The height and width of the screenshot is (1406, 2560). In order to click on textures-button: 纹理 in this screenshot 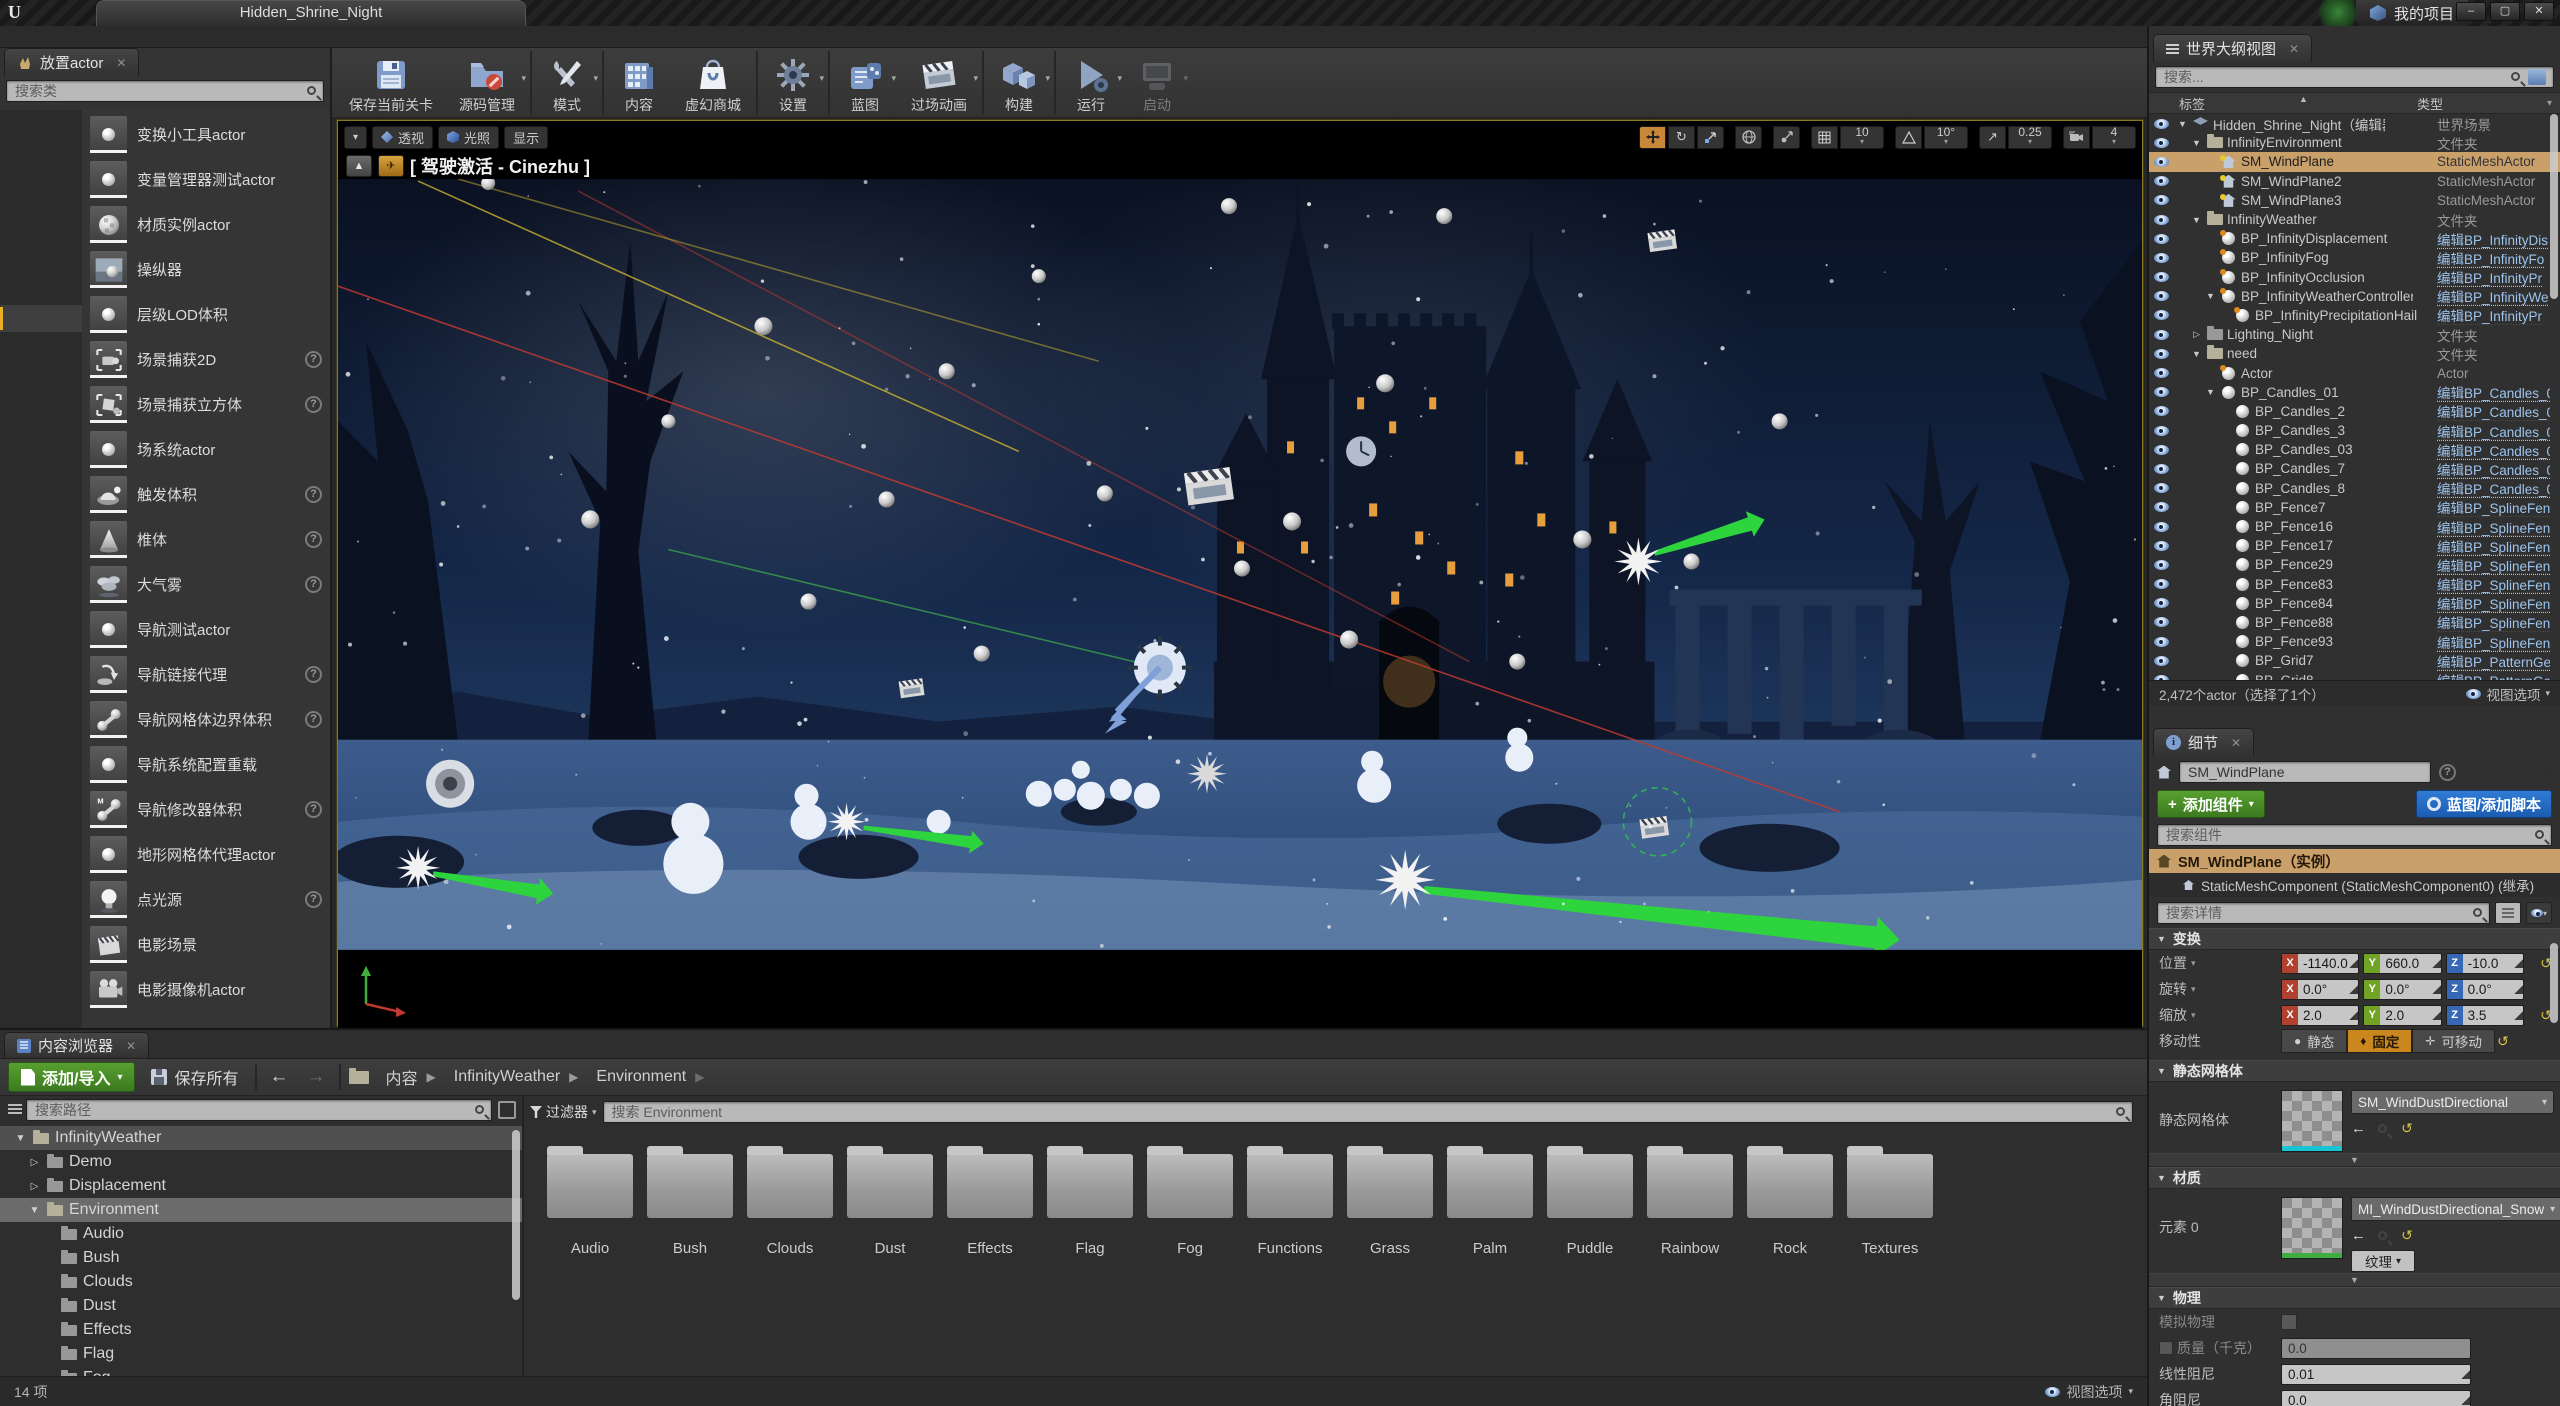, I will do `click(2383, 1261)`.